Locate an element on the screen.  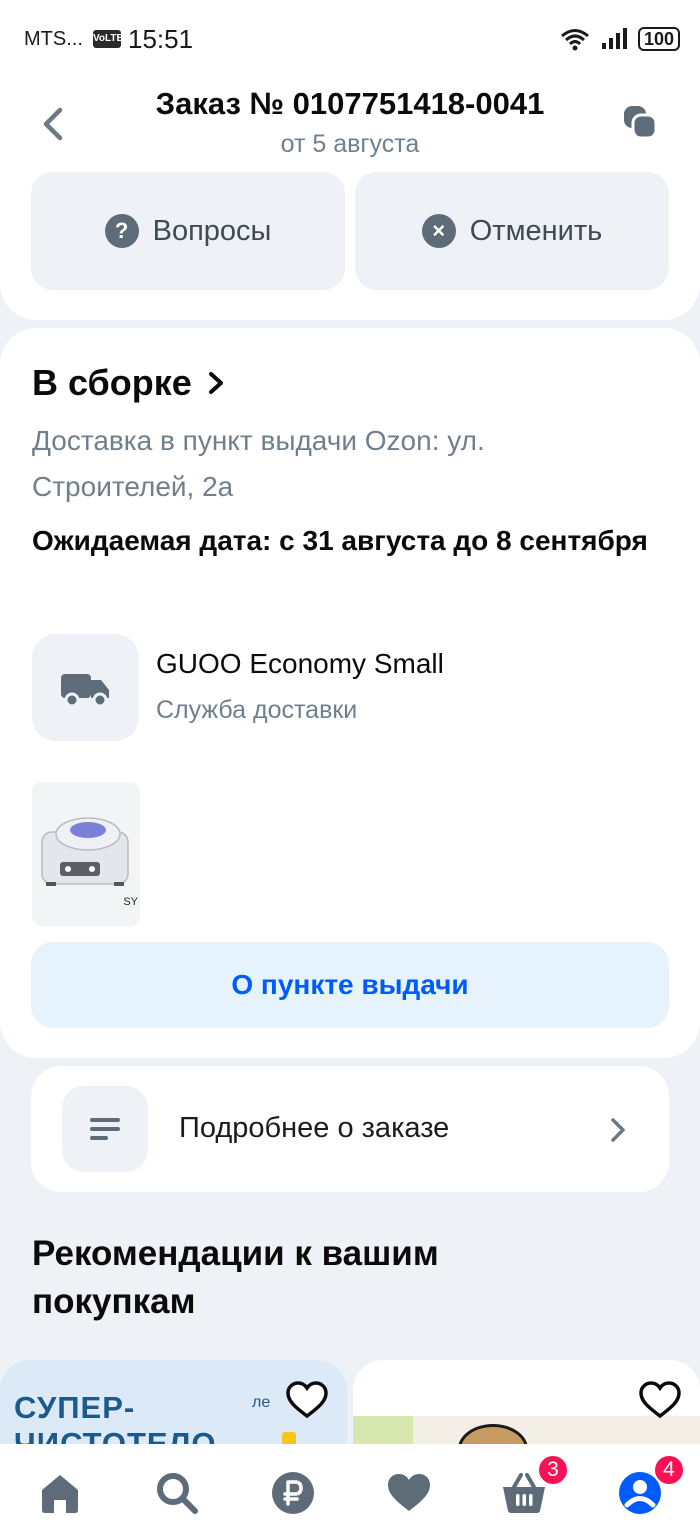
ruble-icon is located at coordinates (293, 1493).